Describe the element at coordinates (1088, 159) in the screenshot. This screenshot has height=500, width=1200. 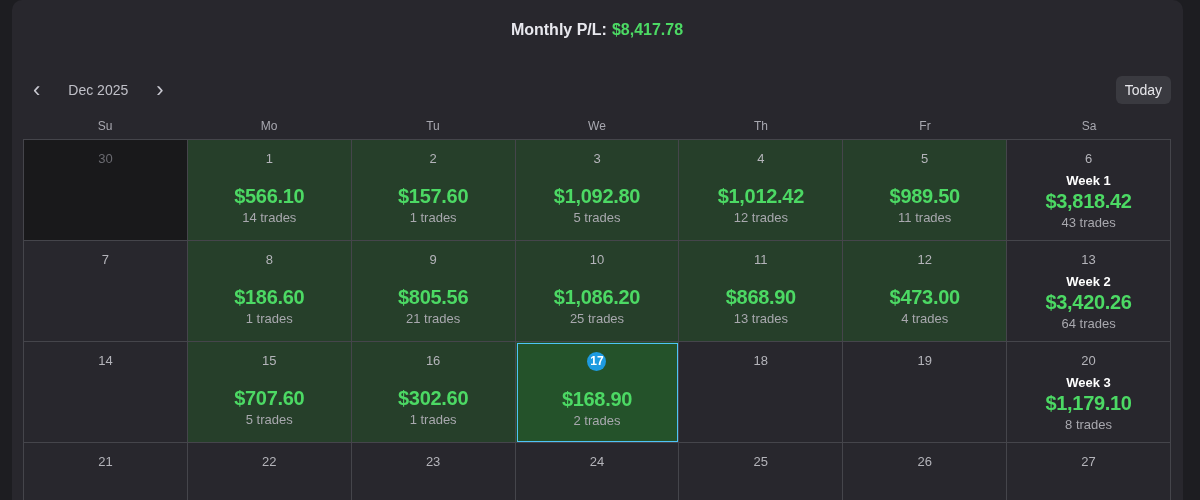
I see `day-number: 6` at that location.